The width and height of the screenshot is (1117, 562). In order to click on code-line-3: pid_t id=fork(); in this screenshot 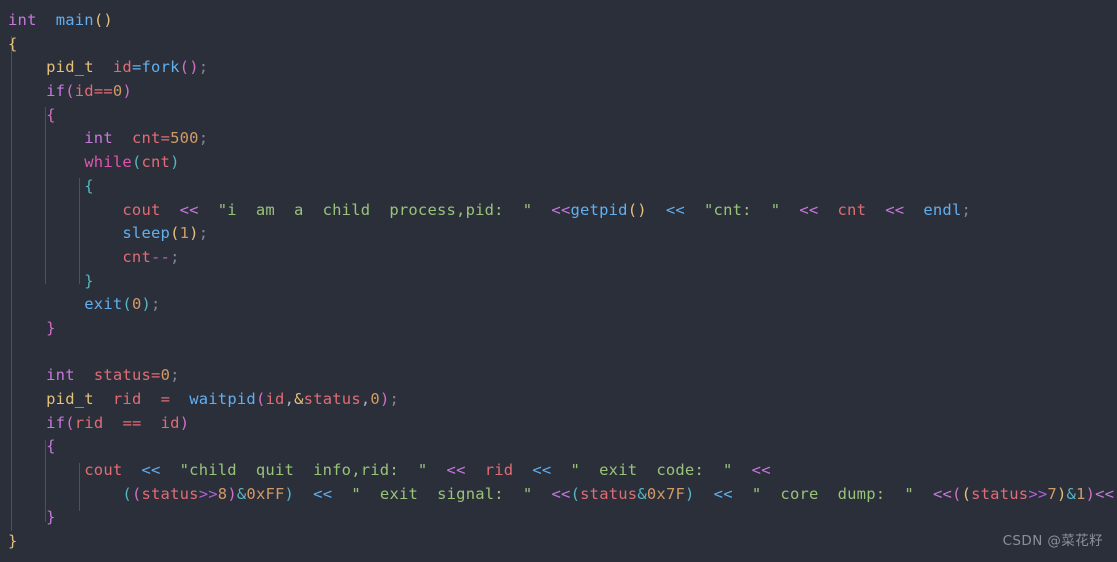, I will do `click(127, 67)`.